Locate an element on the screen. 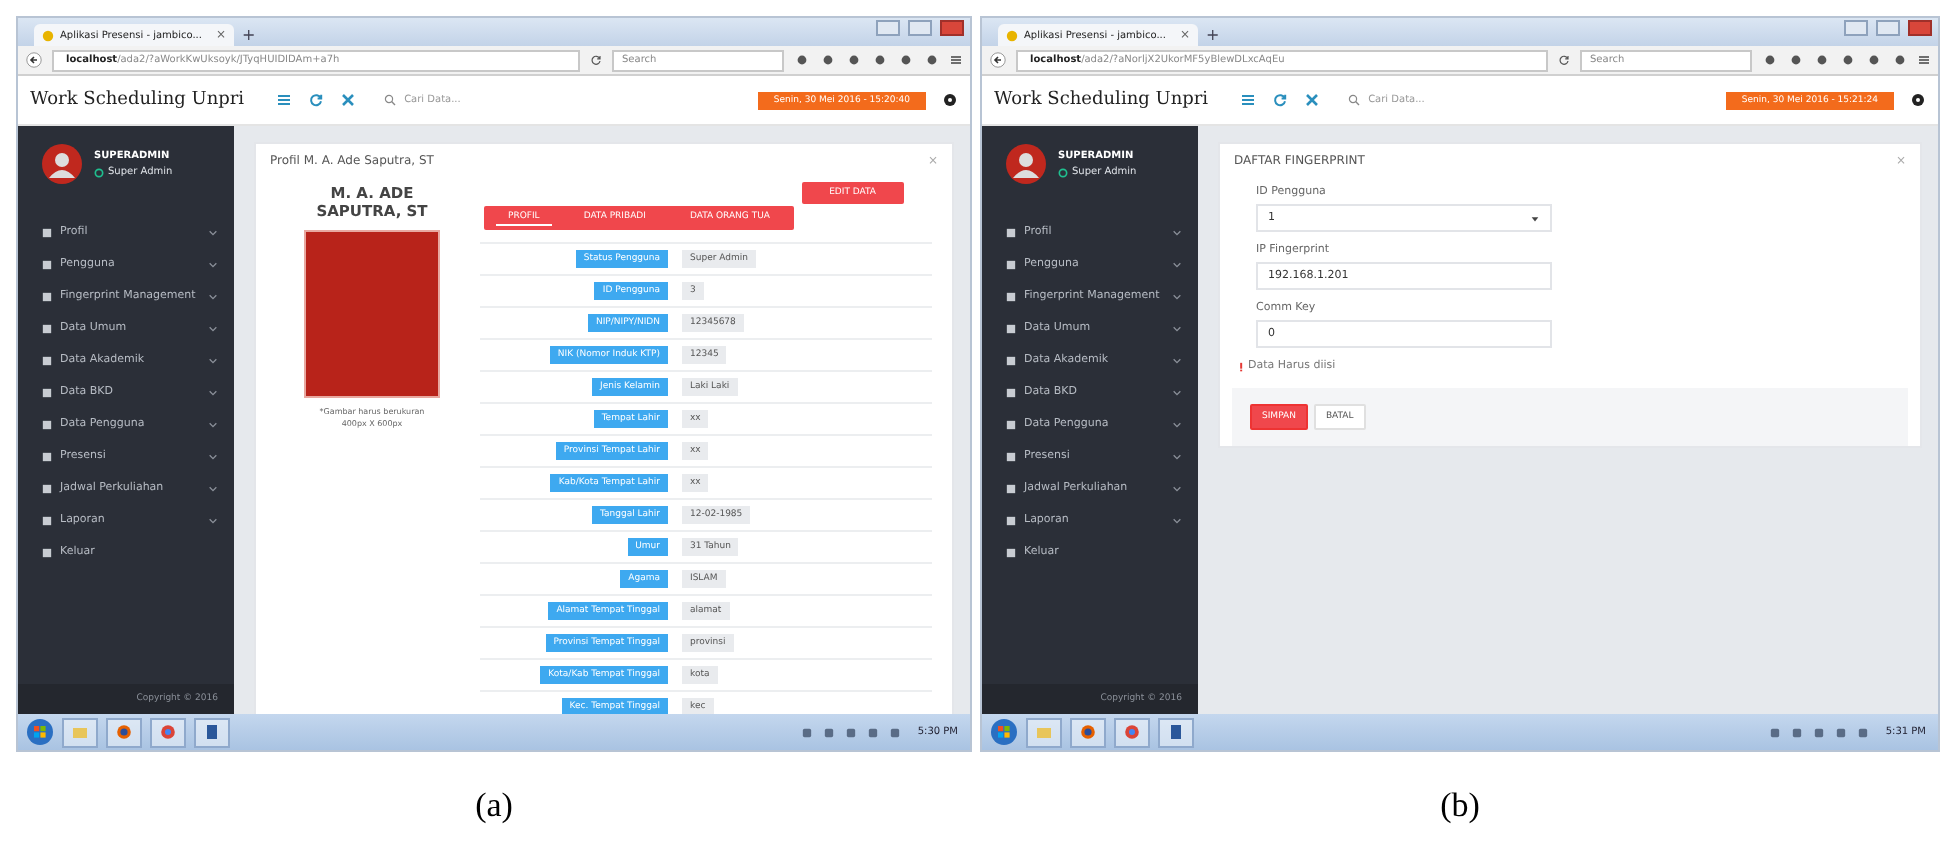 This screenshot has width=1940, height=842. globe-icon is located at coordinates (124, 732).